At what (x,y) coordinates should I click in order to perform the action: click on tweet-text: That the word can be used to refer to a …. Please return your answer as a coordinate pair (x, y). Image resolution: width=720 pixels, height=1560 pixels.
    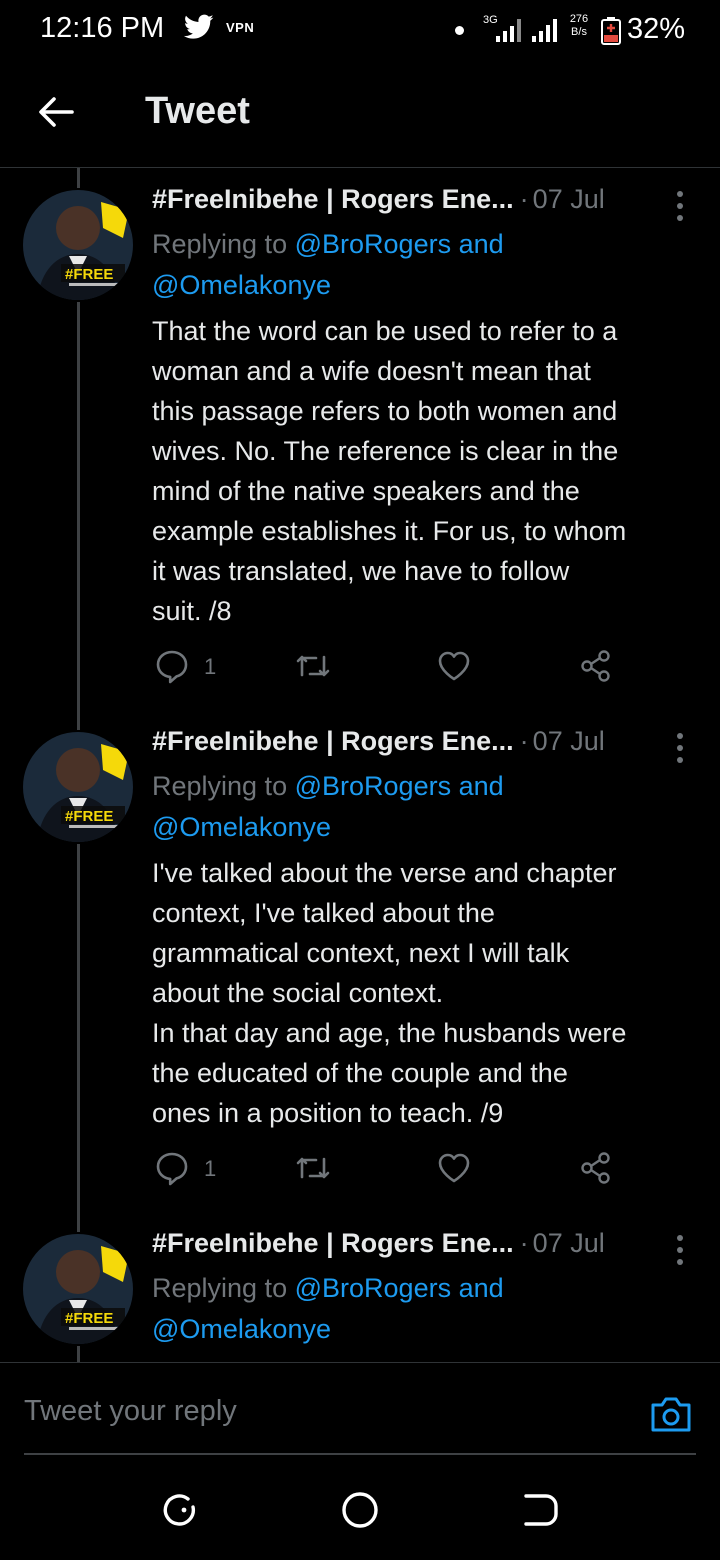
    Looking at the image, I should click on (389, 471).